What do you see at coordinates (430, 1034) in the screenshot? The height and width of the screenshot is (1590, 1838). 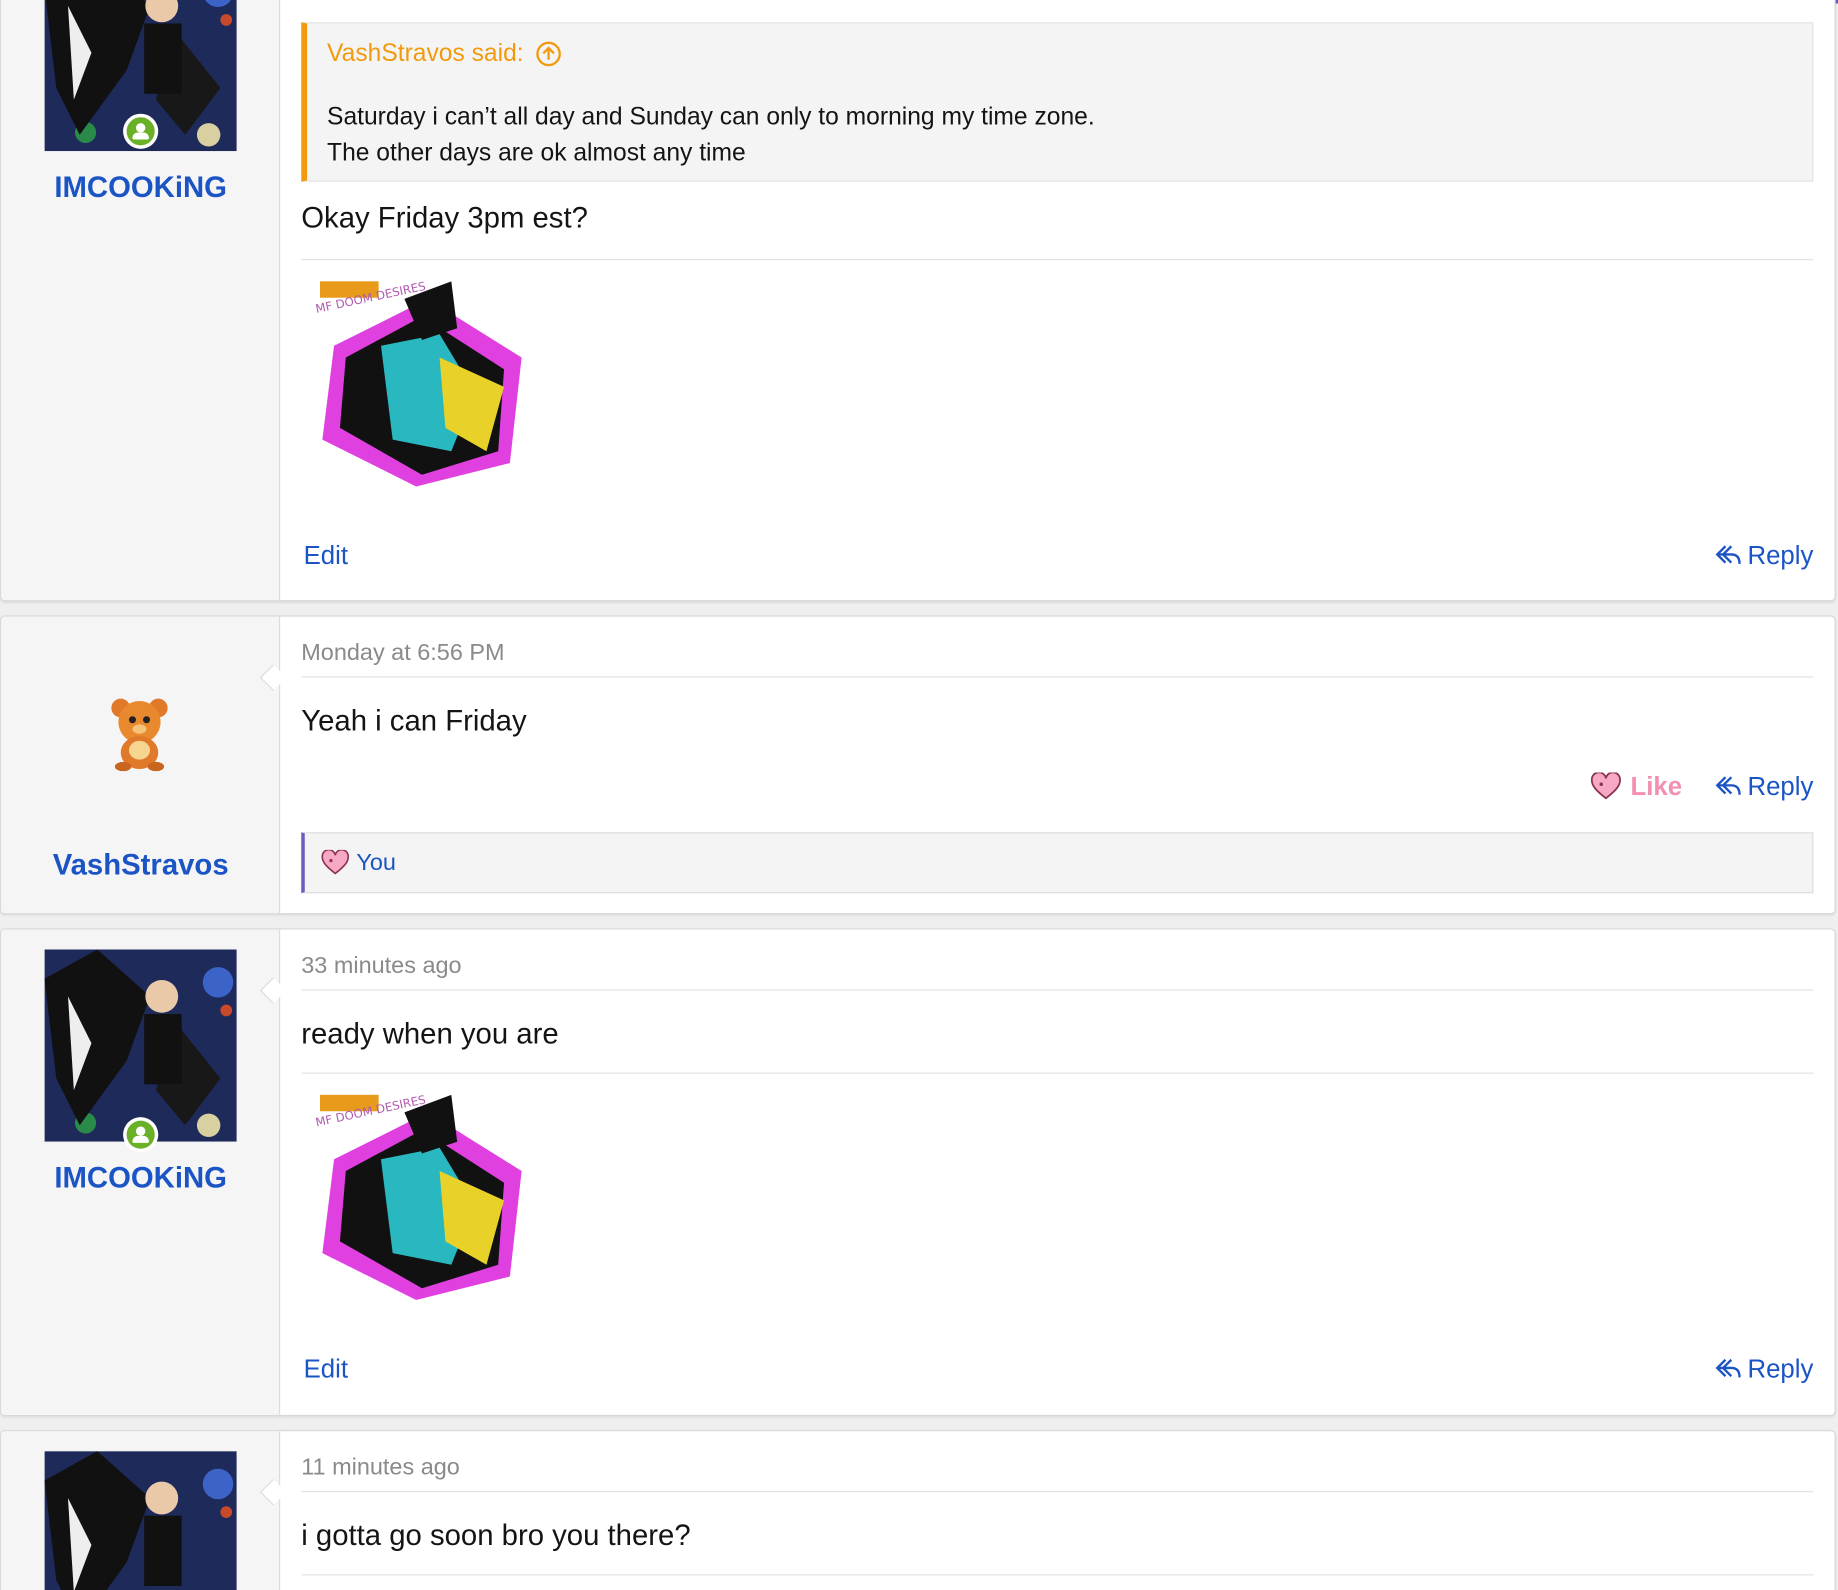 I see `message-text: ready when you are` at bounding box center [430, 1034].